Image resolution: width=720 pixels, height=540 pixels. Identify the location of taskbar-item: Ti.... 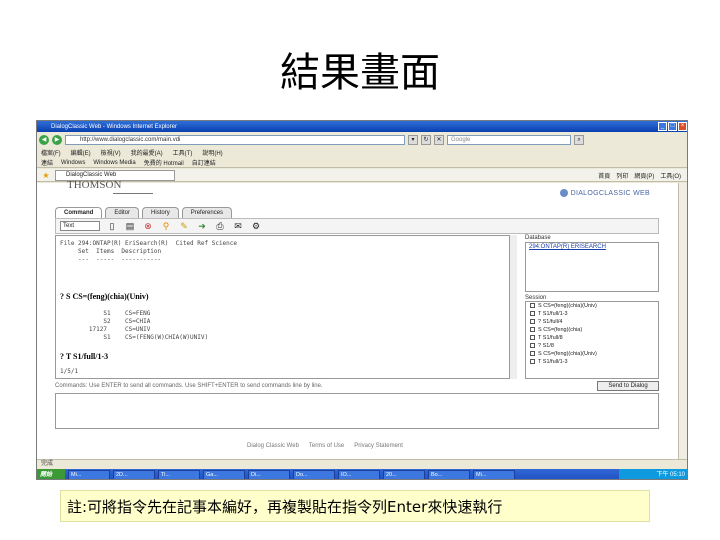
(179, 474).